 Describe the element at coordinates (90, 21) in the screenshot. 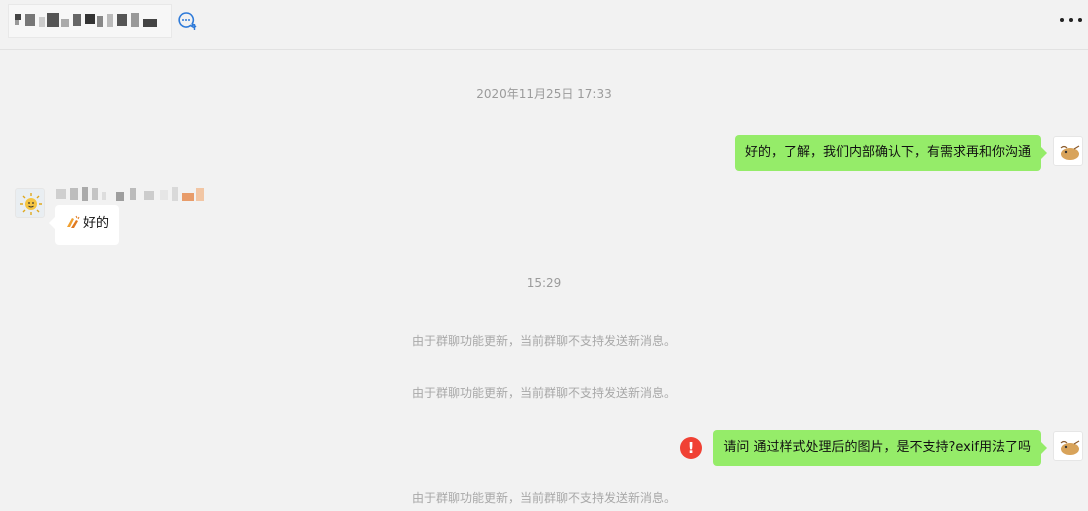

I see `group-name-pixelated` at that location.